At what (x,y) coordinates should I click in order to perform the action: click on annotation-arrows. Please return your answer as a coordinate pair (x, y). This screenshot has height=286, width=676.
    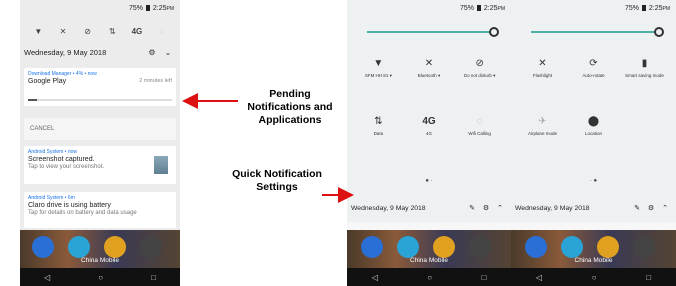
    Looking at the image, I should click on (268, 148).